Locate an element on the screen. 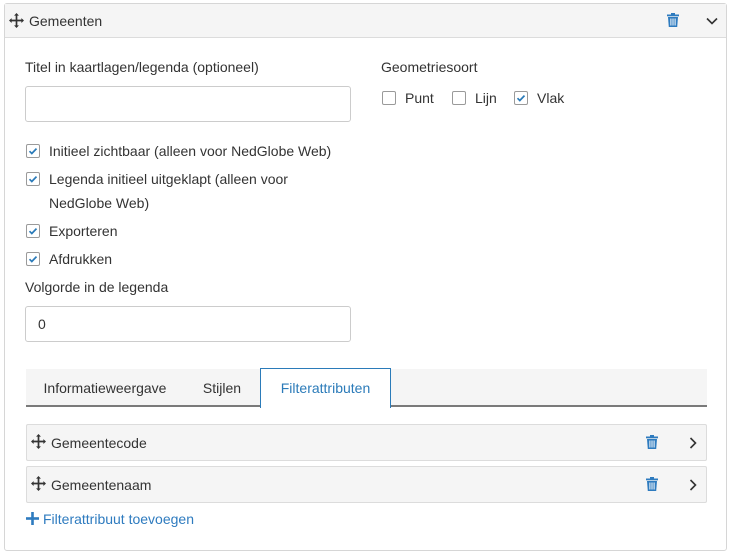 The image size is (731, 556). checkbox-vlak is located at coordinates (521, 98).